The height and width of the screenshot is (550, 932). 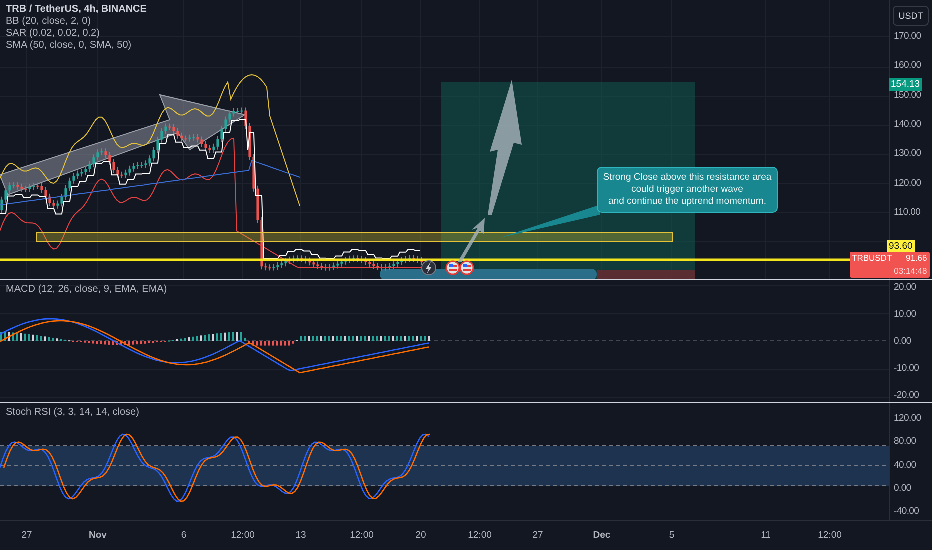 I want to click on indicator-label: Stoch RSI (3, 3, 14, 14, close), so click(x=73, y=412).